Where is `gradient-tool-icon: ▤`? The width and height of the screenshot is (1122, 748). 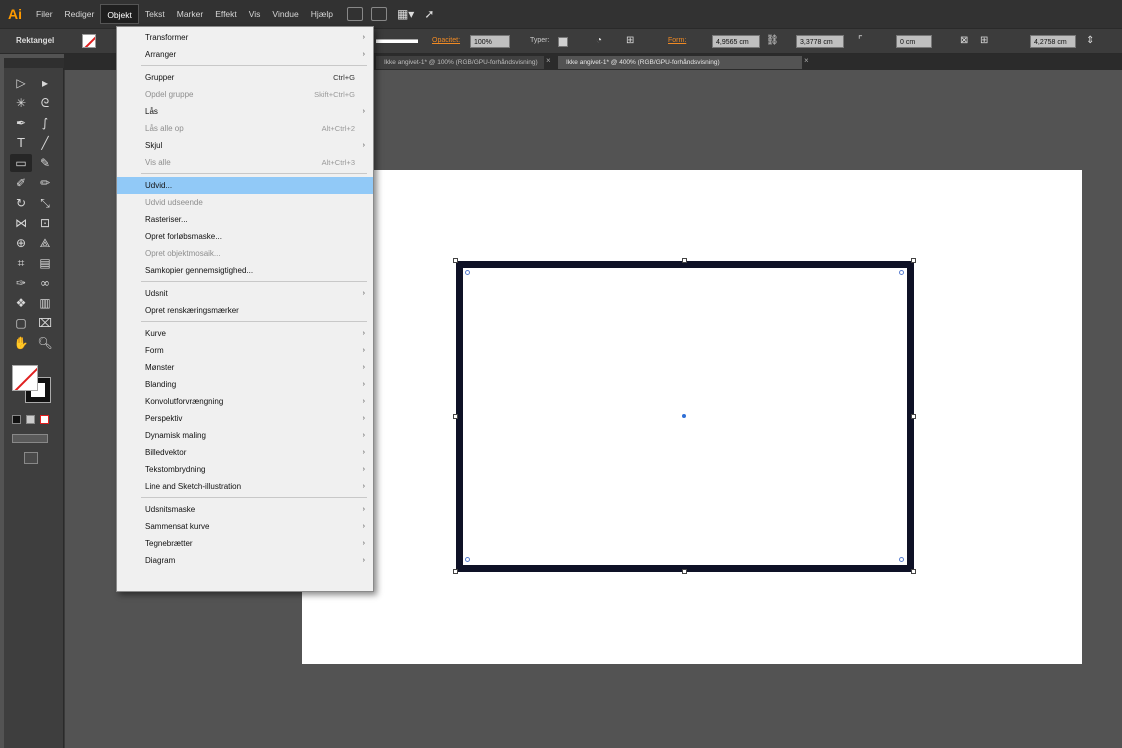 gradient-tool-icon: ▤ is located at coordinates (45, 263).